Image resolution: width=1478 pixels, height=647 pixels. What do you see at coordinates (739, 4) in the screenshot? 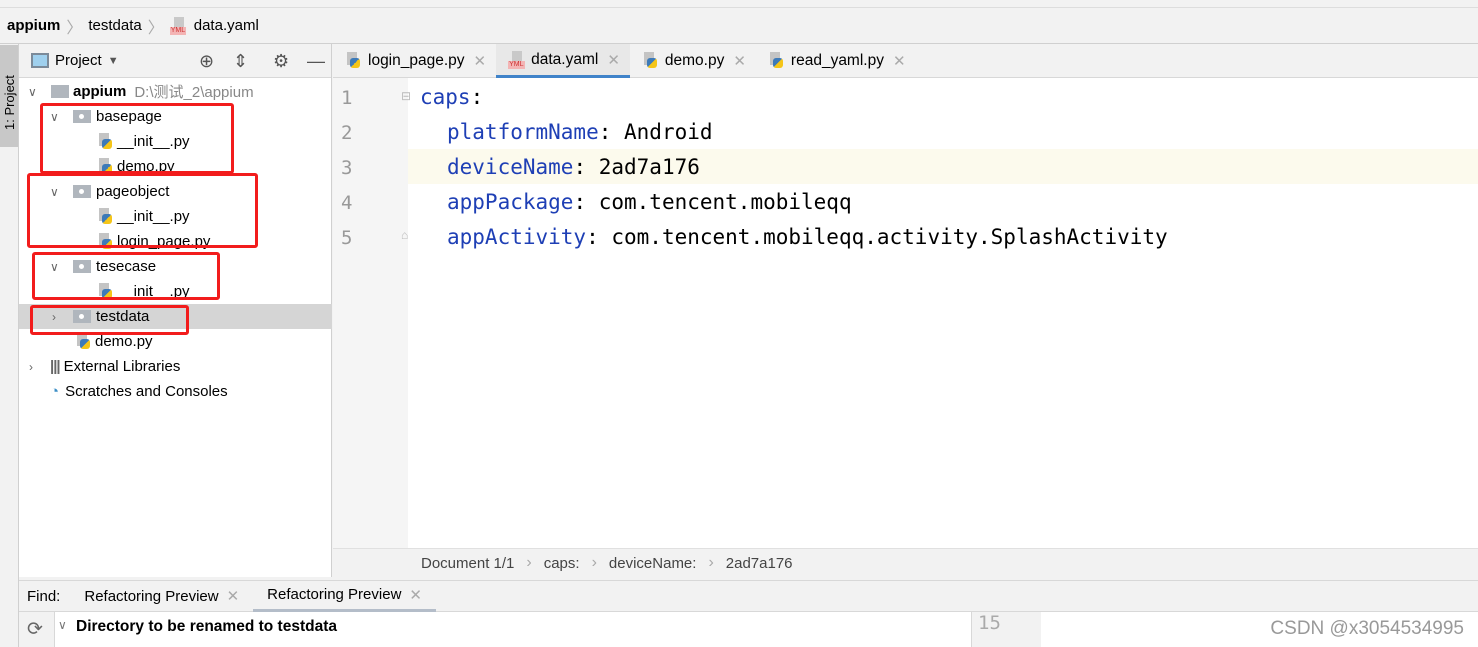
I see `title-bar` at bounding box center [739, 4].